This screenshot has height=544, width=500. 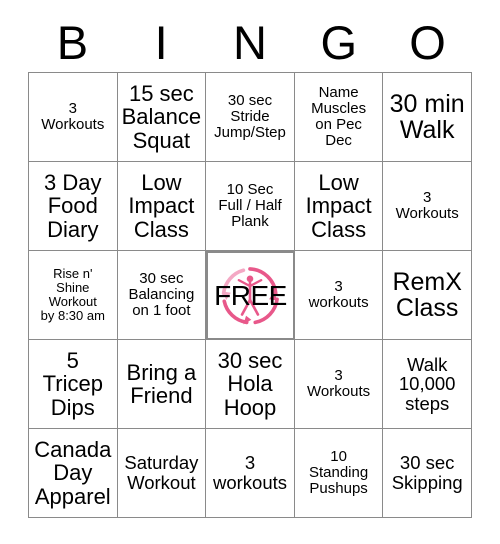 I want to click on bingo-cell-text: Canada Day Apparel, so click(x=73, y=473).